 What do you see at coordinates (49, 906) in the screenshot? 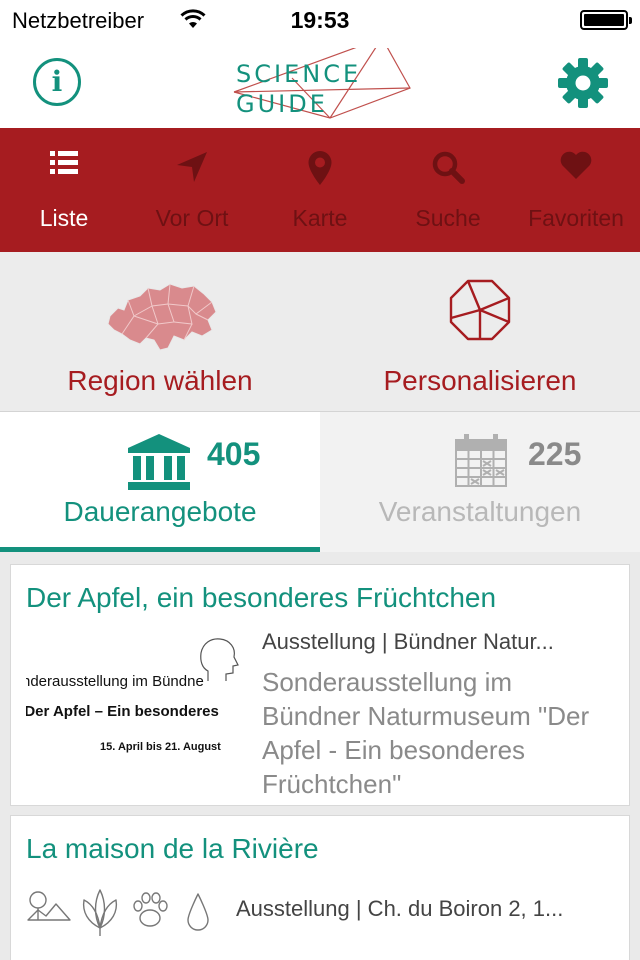
I see `landscape-icon` at bounding box center [49, 906].